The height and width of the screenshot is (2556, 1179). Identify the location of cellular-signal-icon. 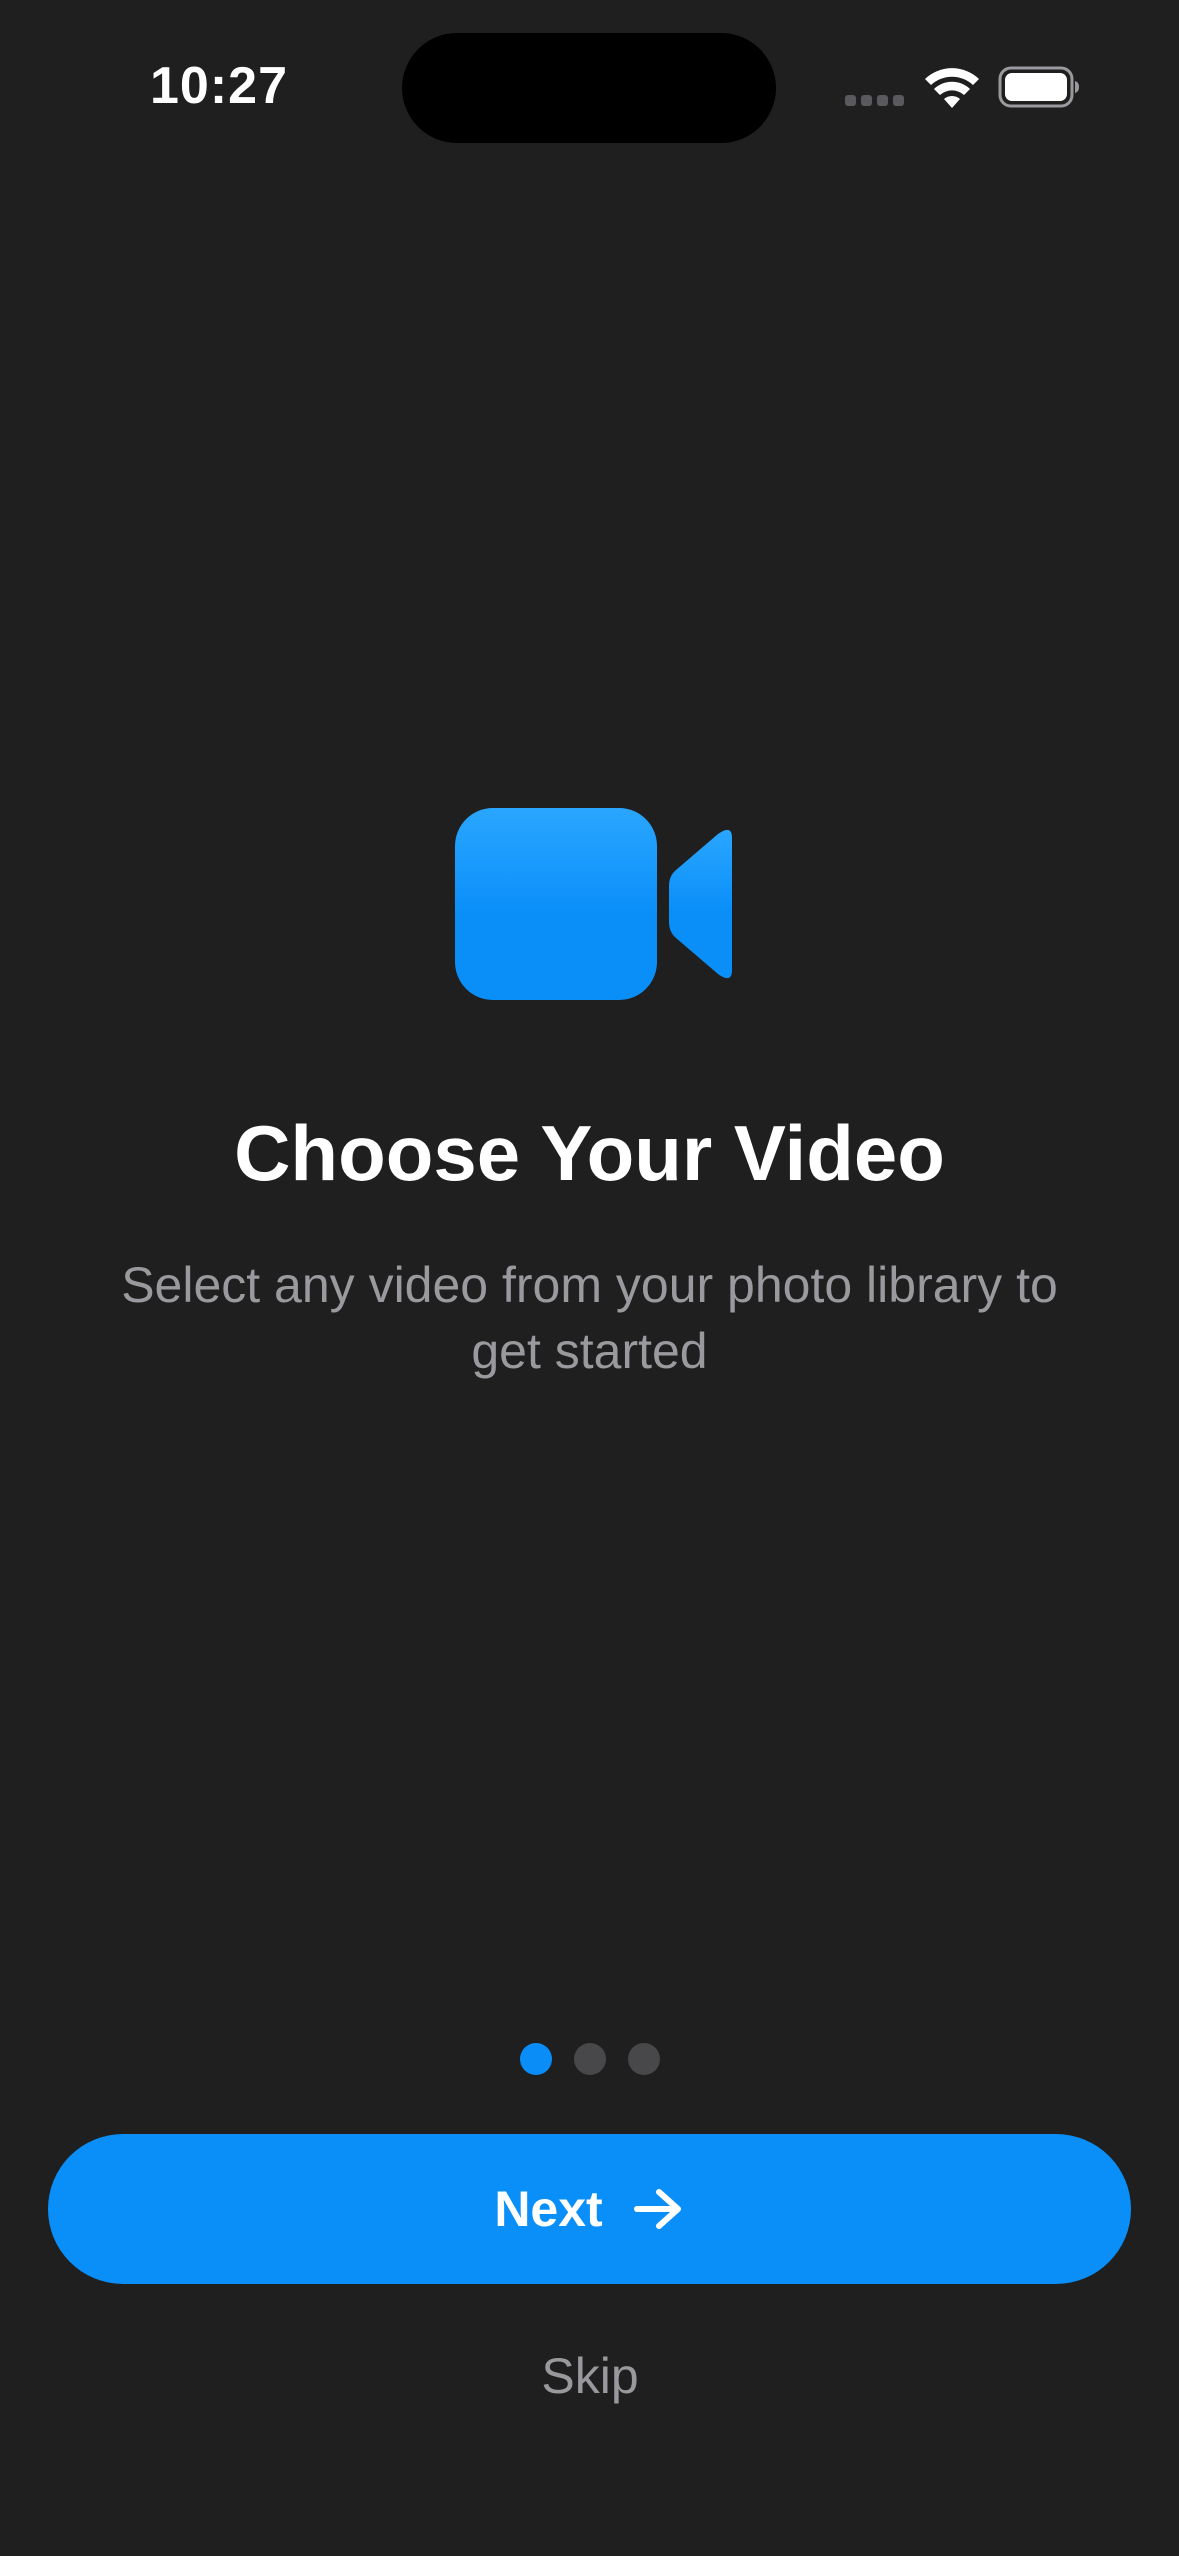
(874, 100).